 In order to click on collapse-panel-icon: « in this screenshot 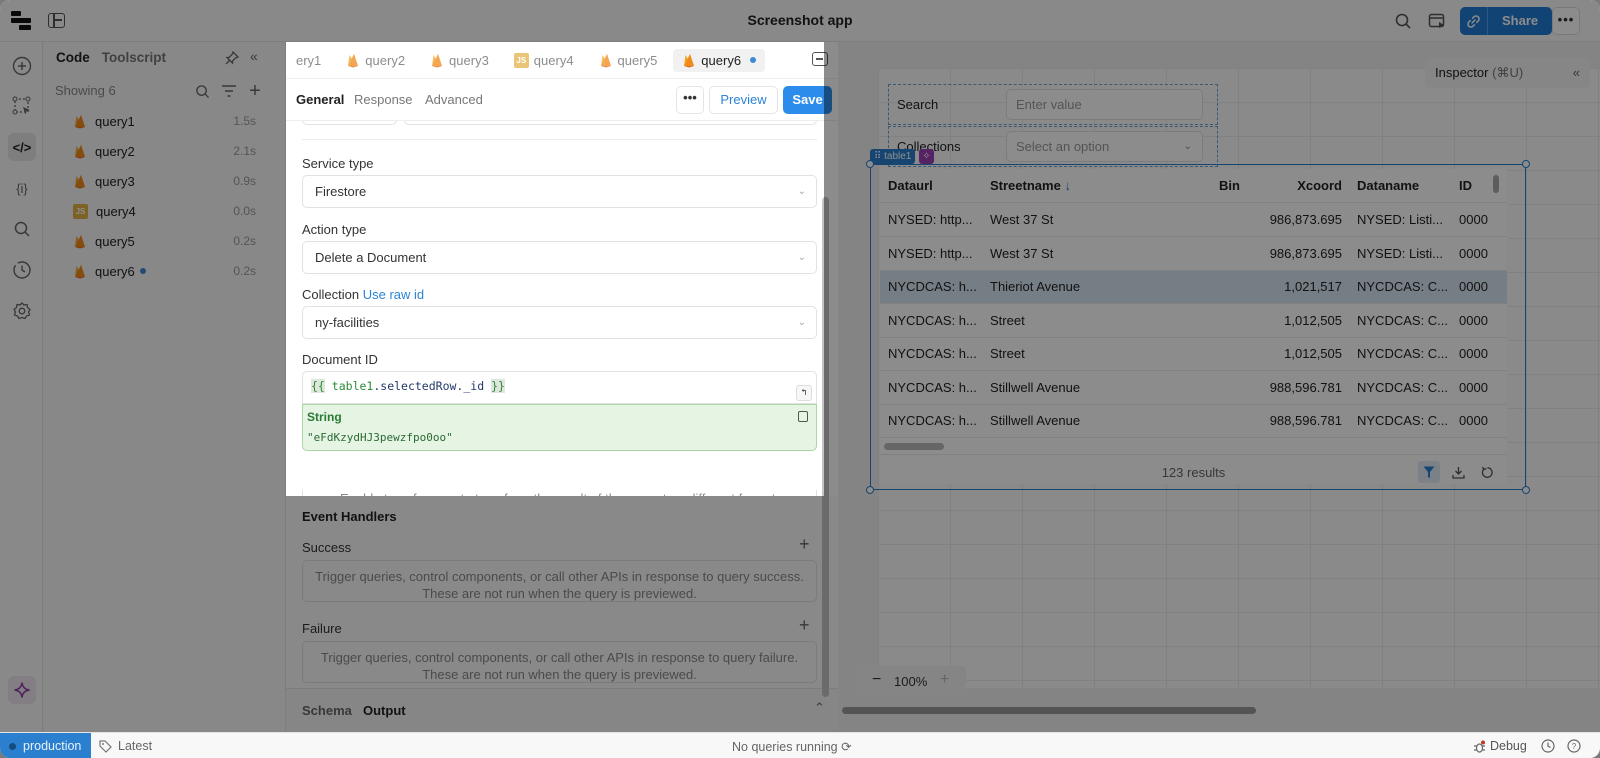, I will do `click(254, 56)`.